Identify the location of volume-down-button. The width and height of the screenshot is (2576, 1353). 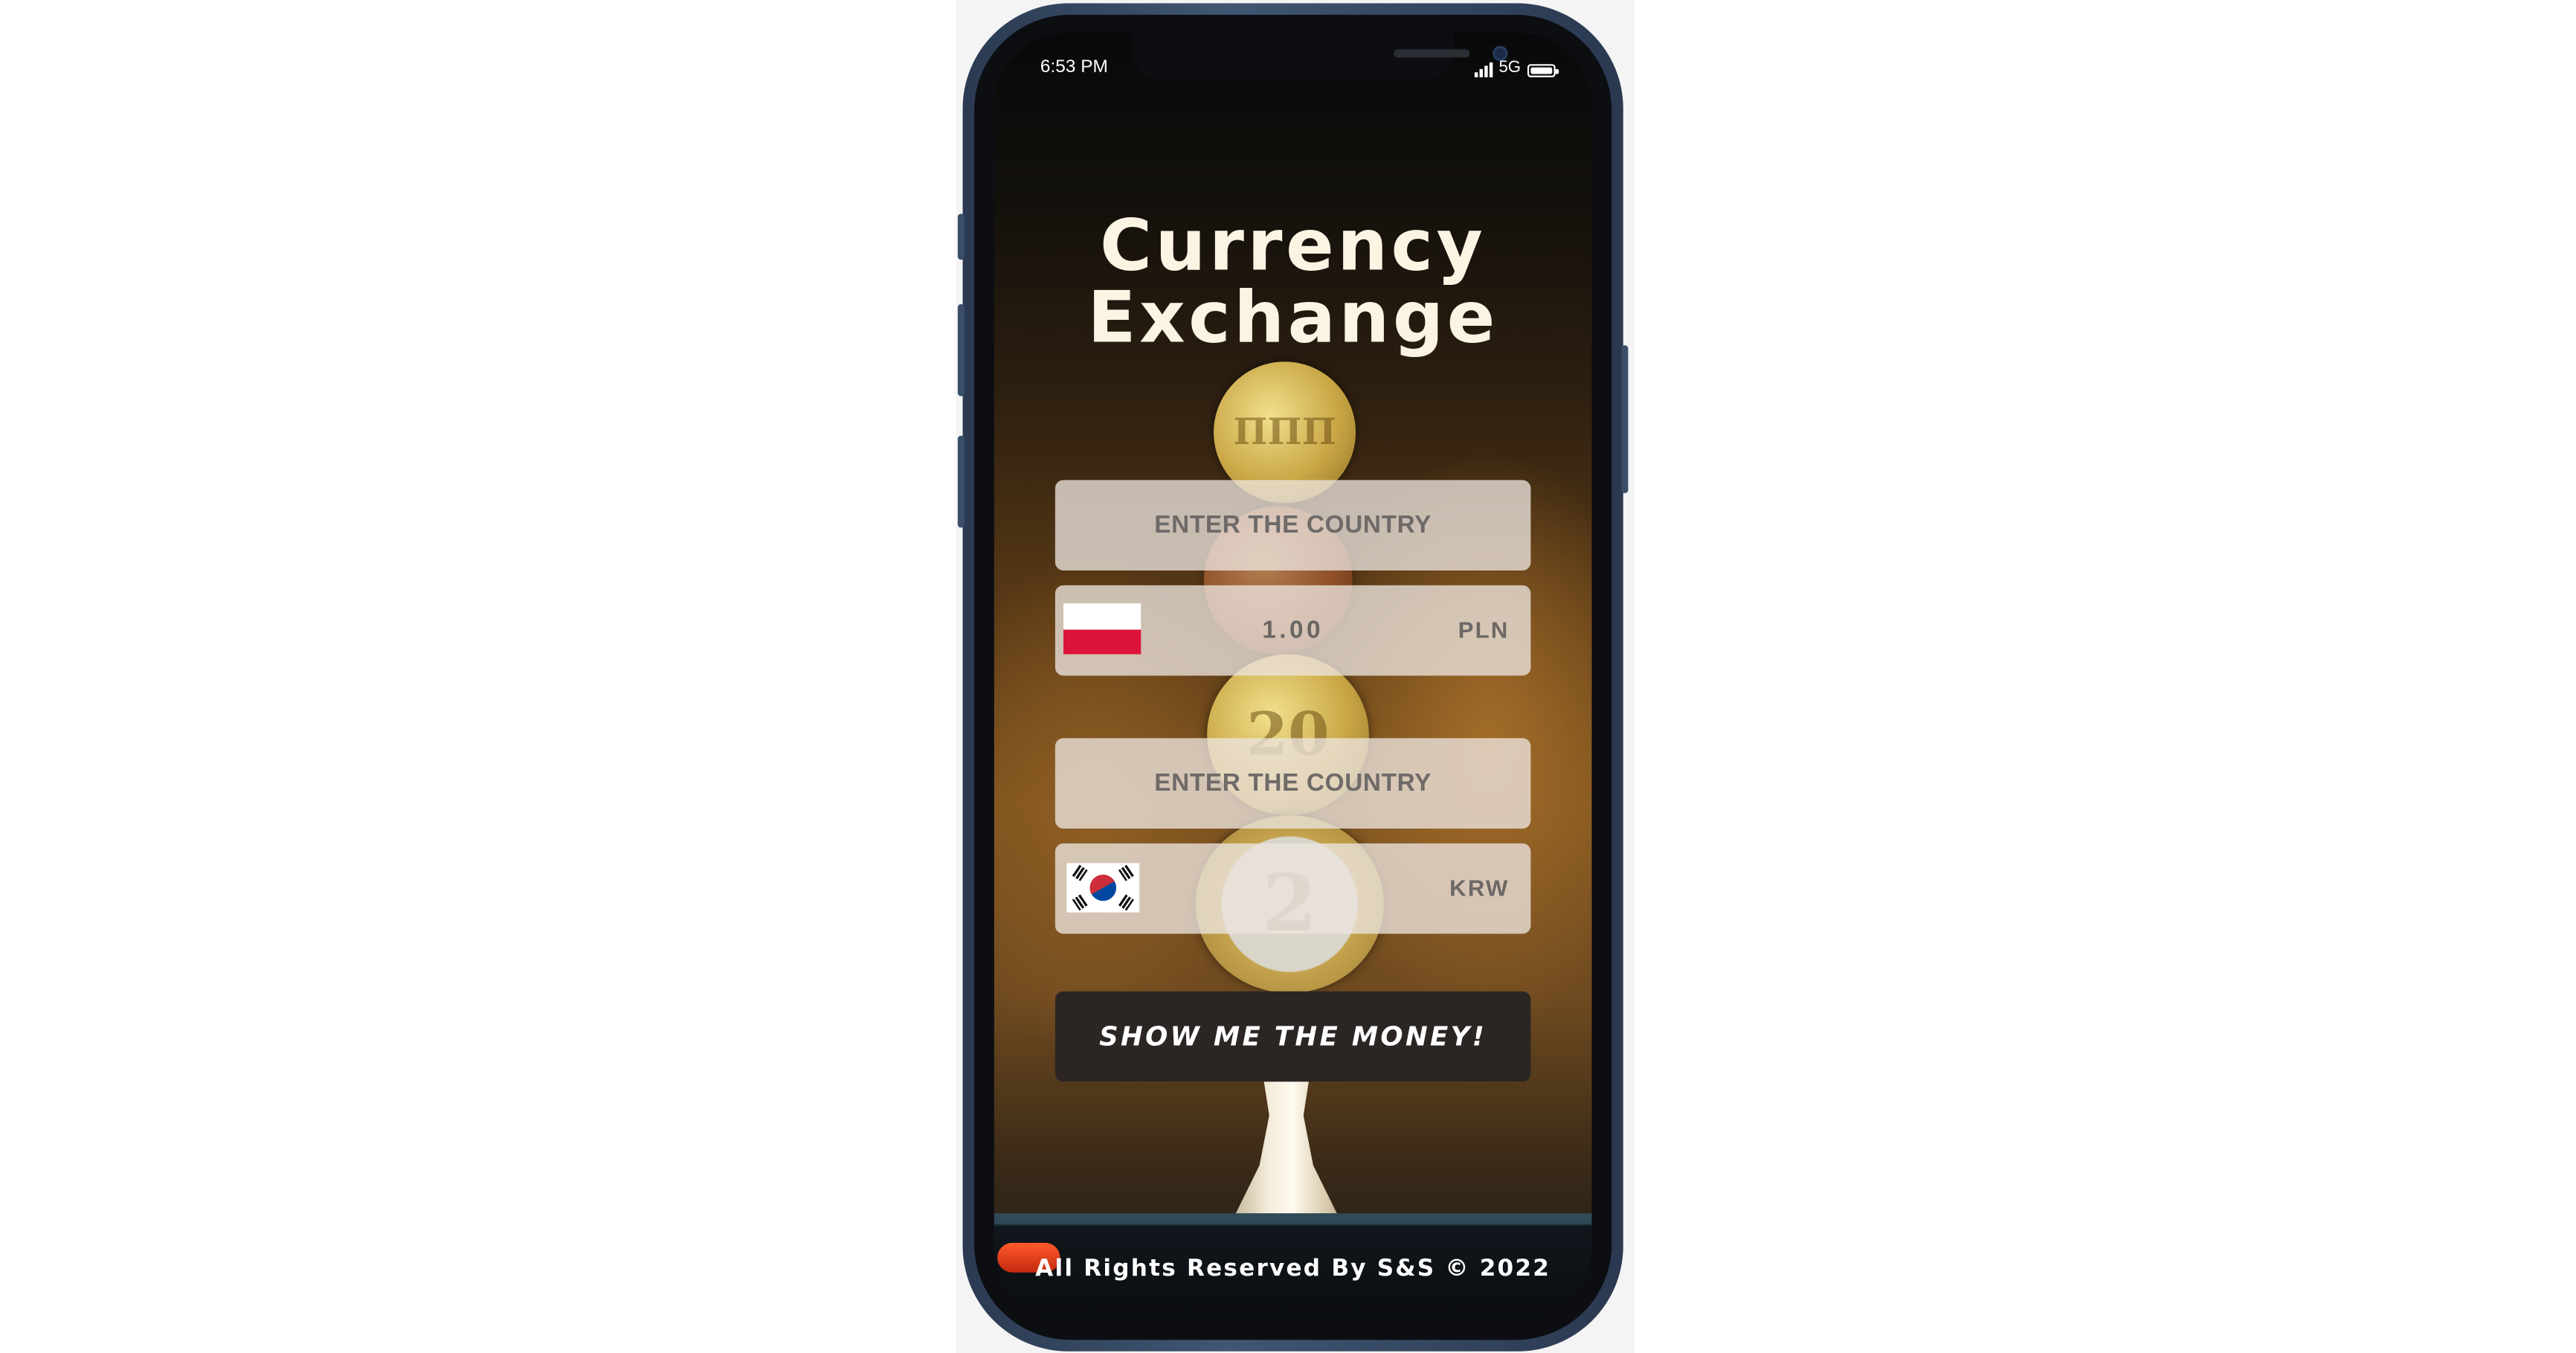
(961, 481).